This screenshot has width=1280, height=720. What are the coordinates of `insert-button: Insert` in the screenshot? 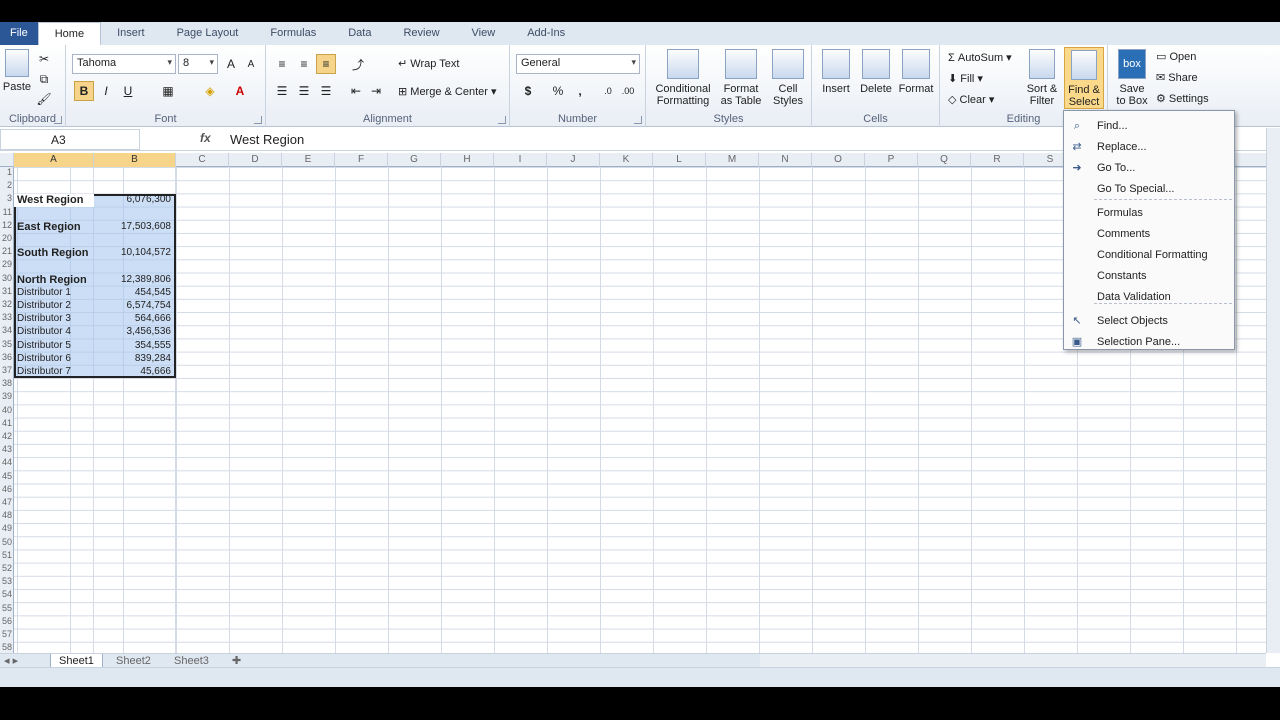 It's located at (836, 72).